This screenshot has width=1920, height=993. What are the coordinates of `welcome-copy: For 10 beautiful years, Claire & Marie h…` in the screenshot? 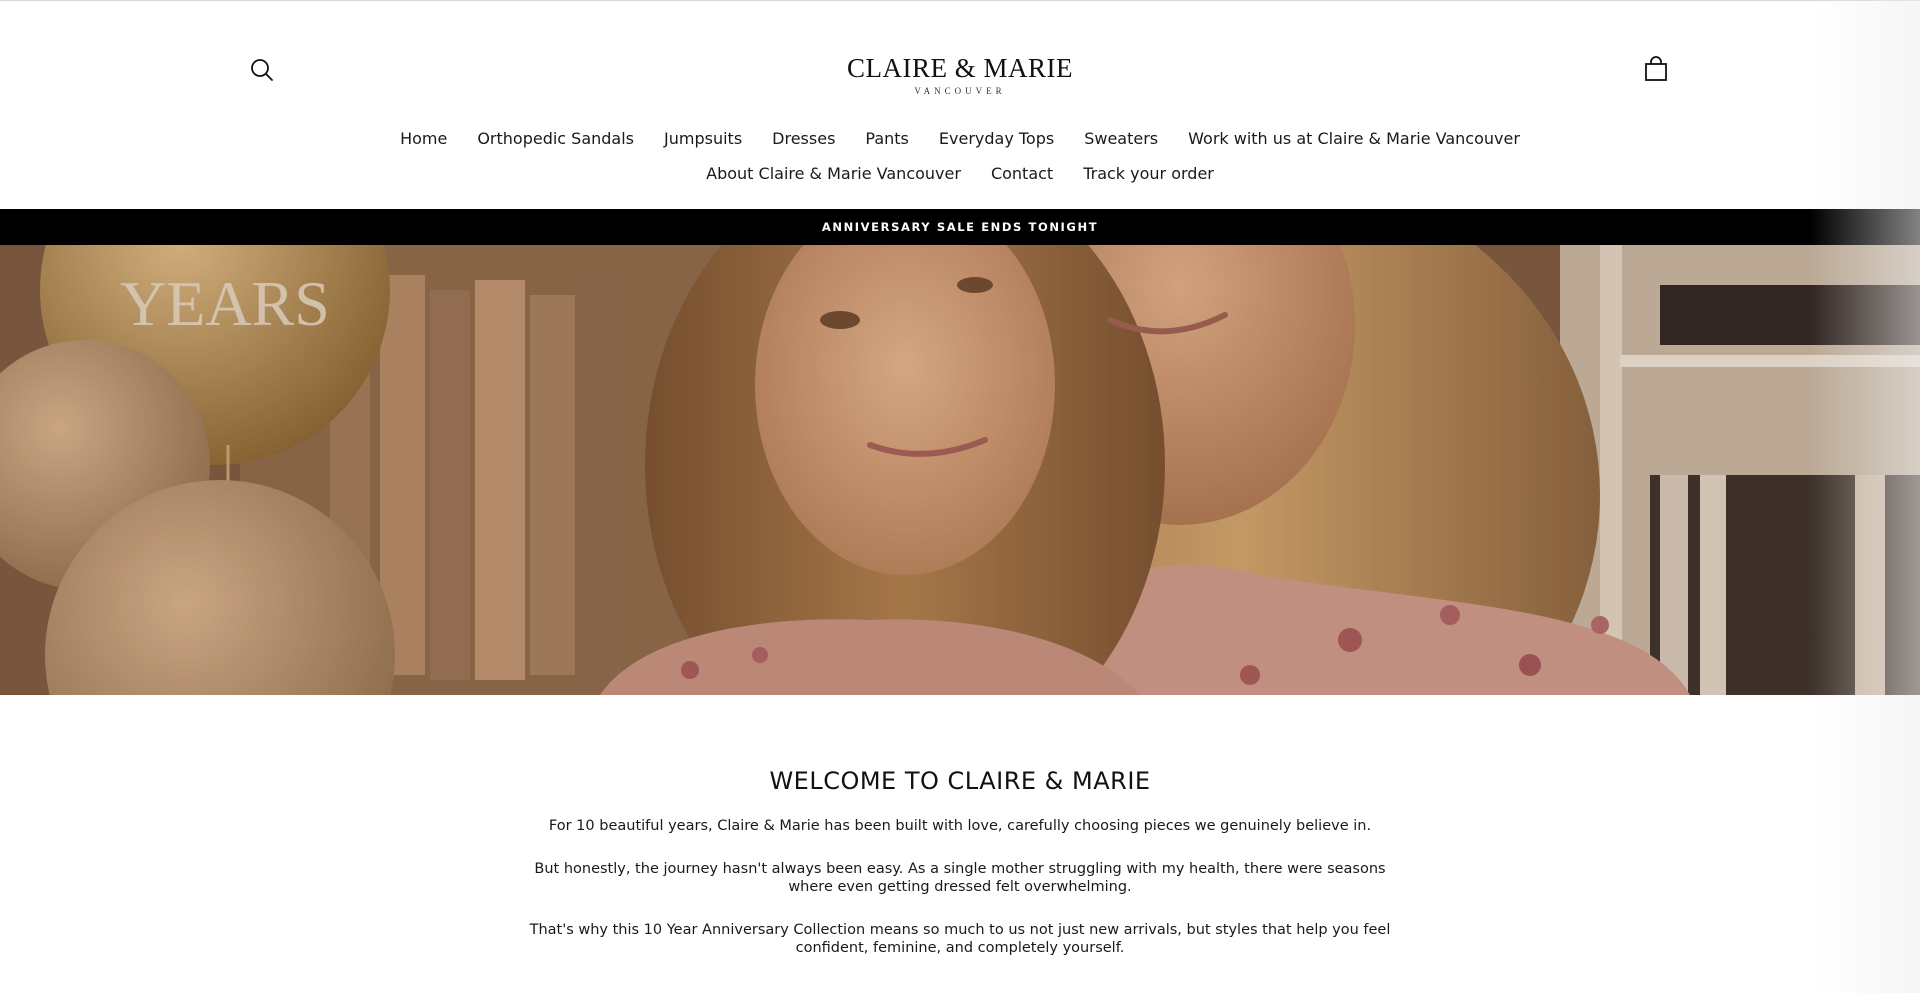 It's located at (960, 887).